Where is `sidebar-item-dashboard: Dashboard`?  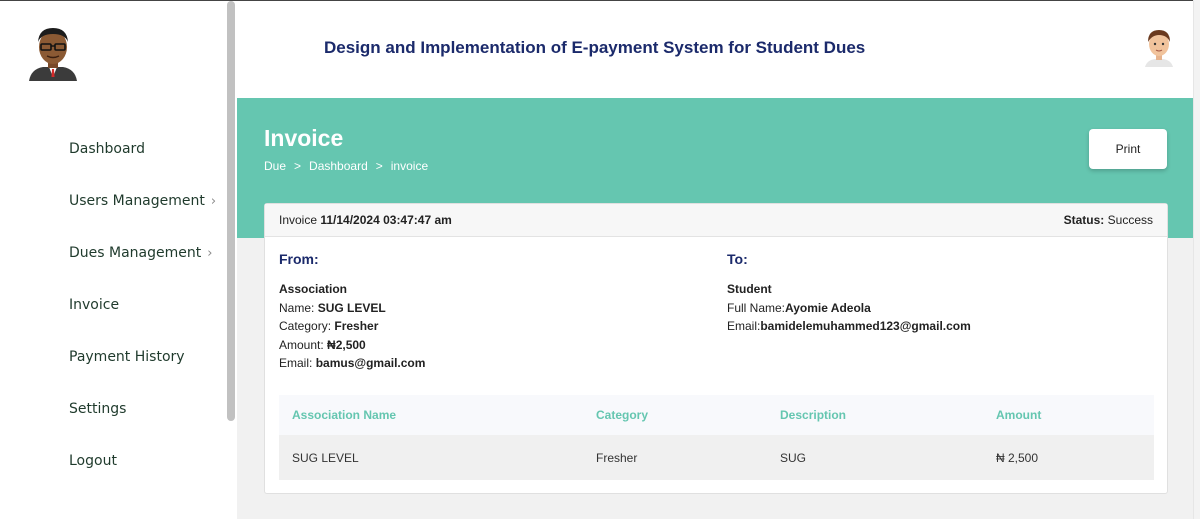 sidebar-item-dashboard: Dashboard is located at coordinates (142, 149).